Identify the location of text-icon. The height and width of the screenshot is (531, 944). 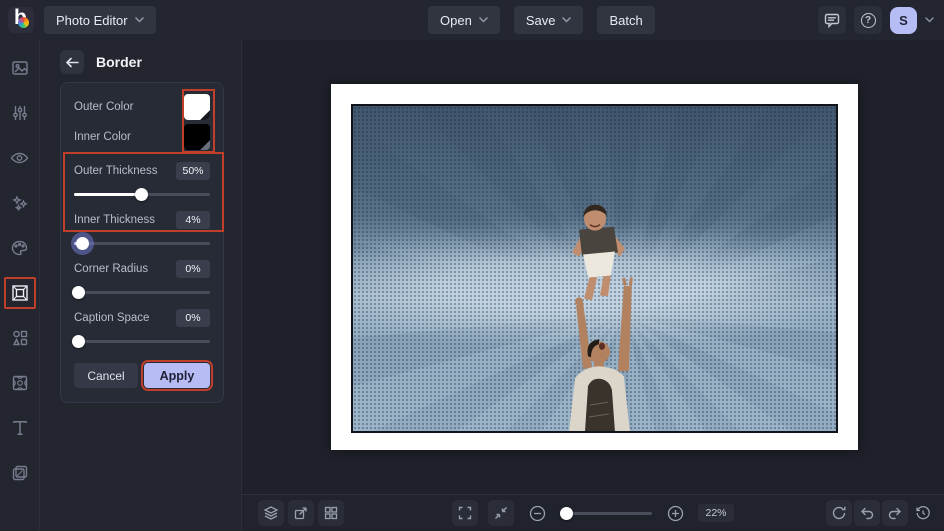
(19, 428).